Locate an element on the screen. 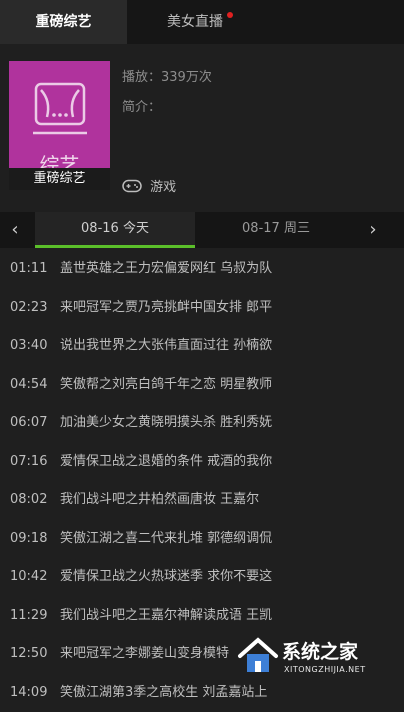  schedule-title: 我们战斗吧之井柏然画唐妆 王嘉尔 is located at coordinates (159, 500).